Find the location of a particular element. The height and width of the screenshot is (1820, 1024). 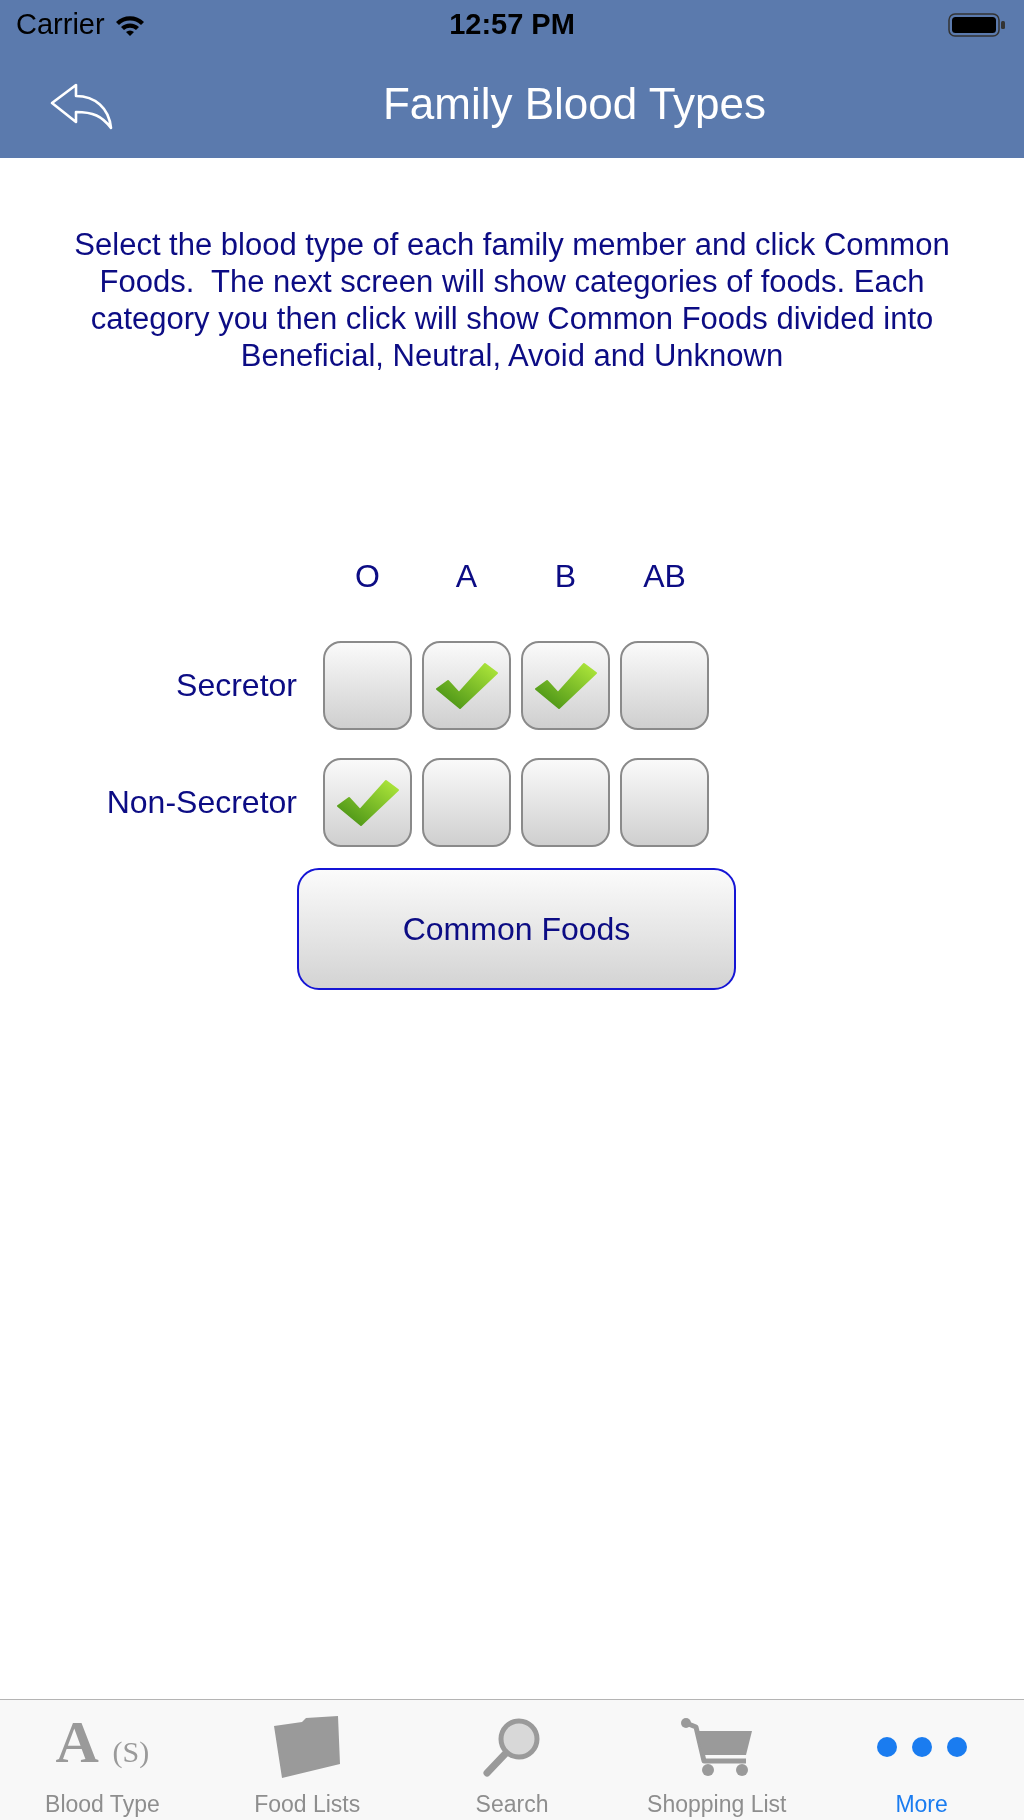

common-foods-button: Common Foods is located at coordinates (516, 929).